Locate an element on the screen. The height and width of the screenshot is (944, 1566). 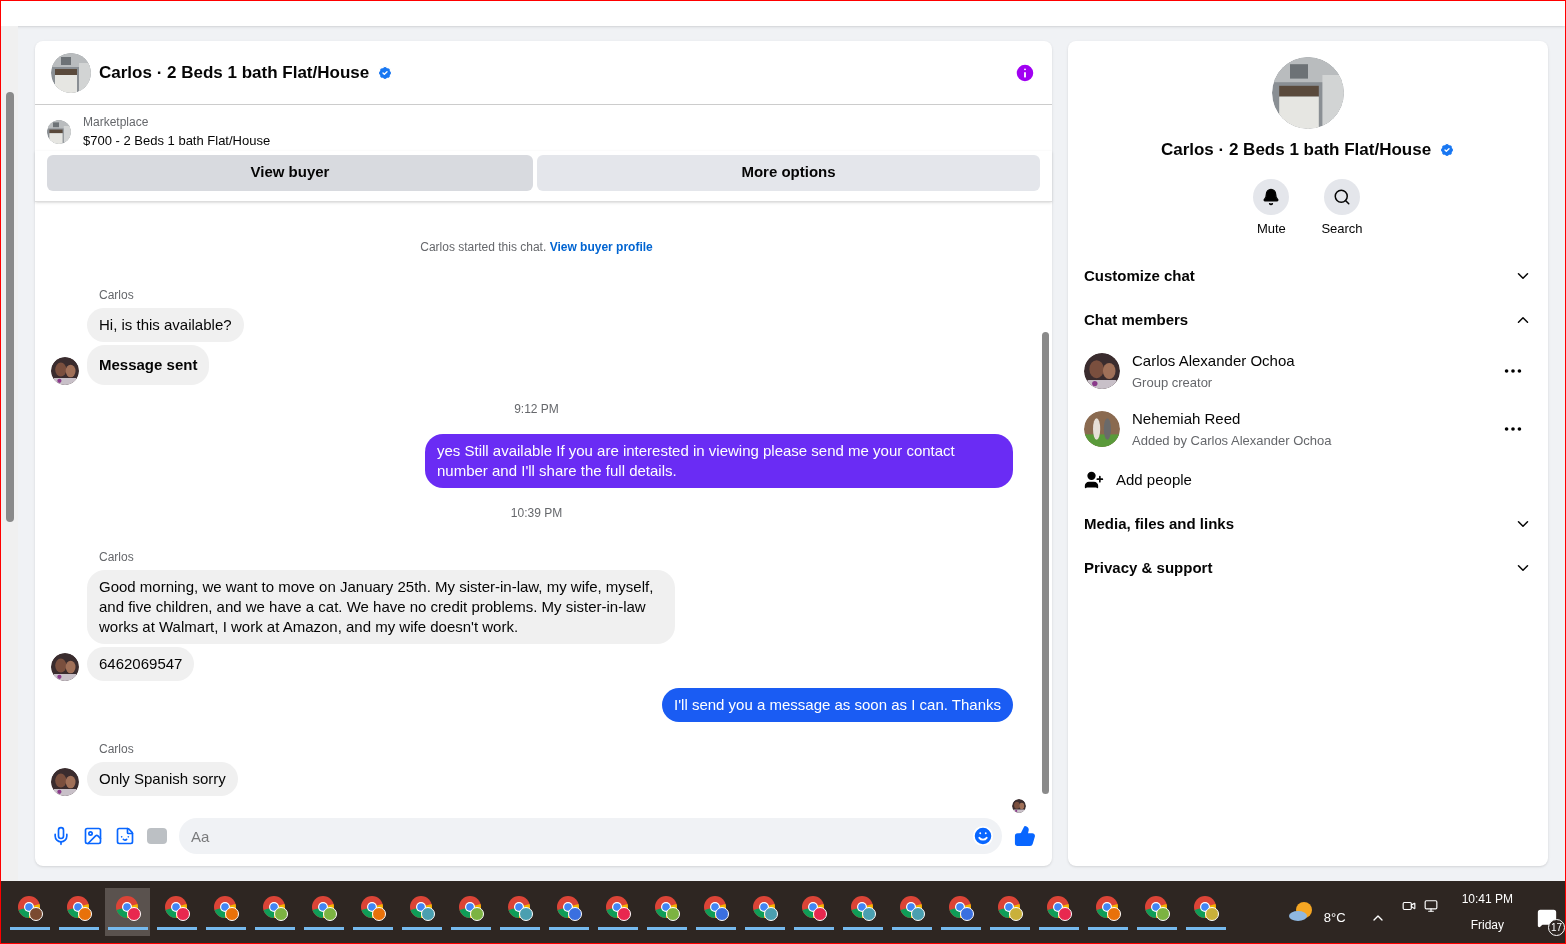
view-buyer-profile-link: View buyer profile is located at coordinates (601, 246).